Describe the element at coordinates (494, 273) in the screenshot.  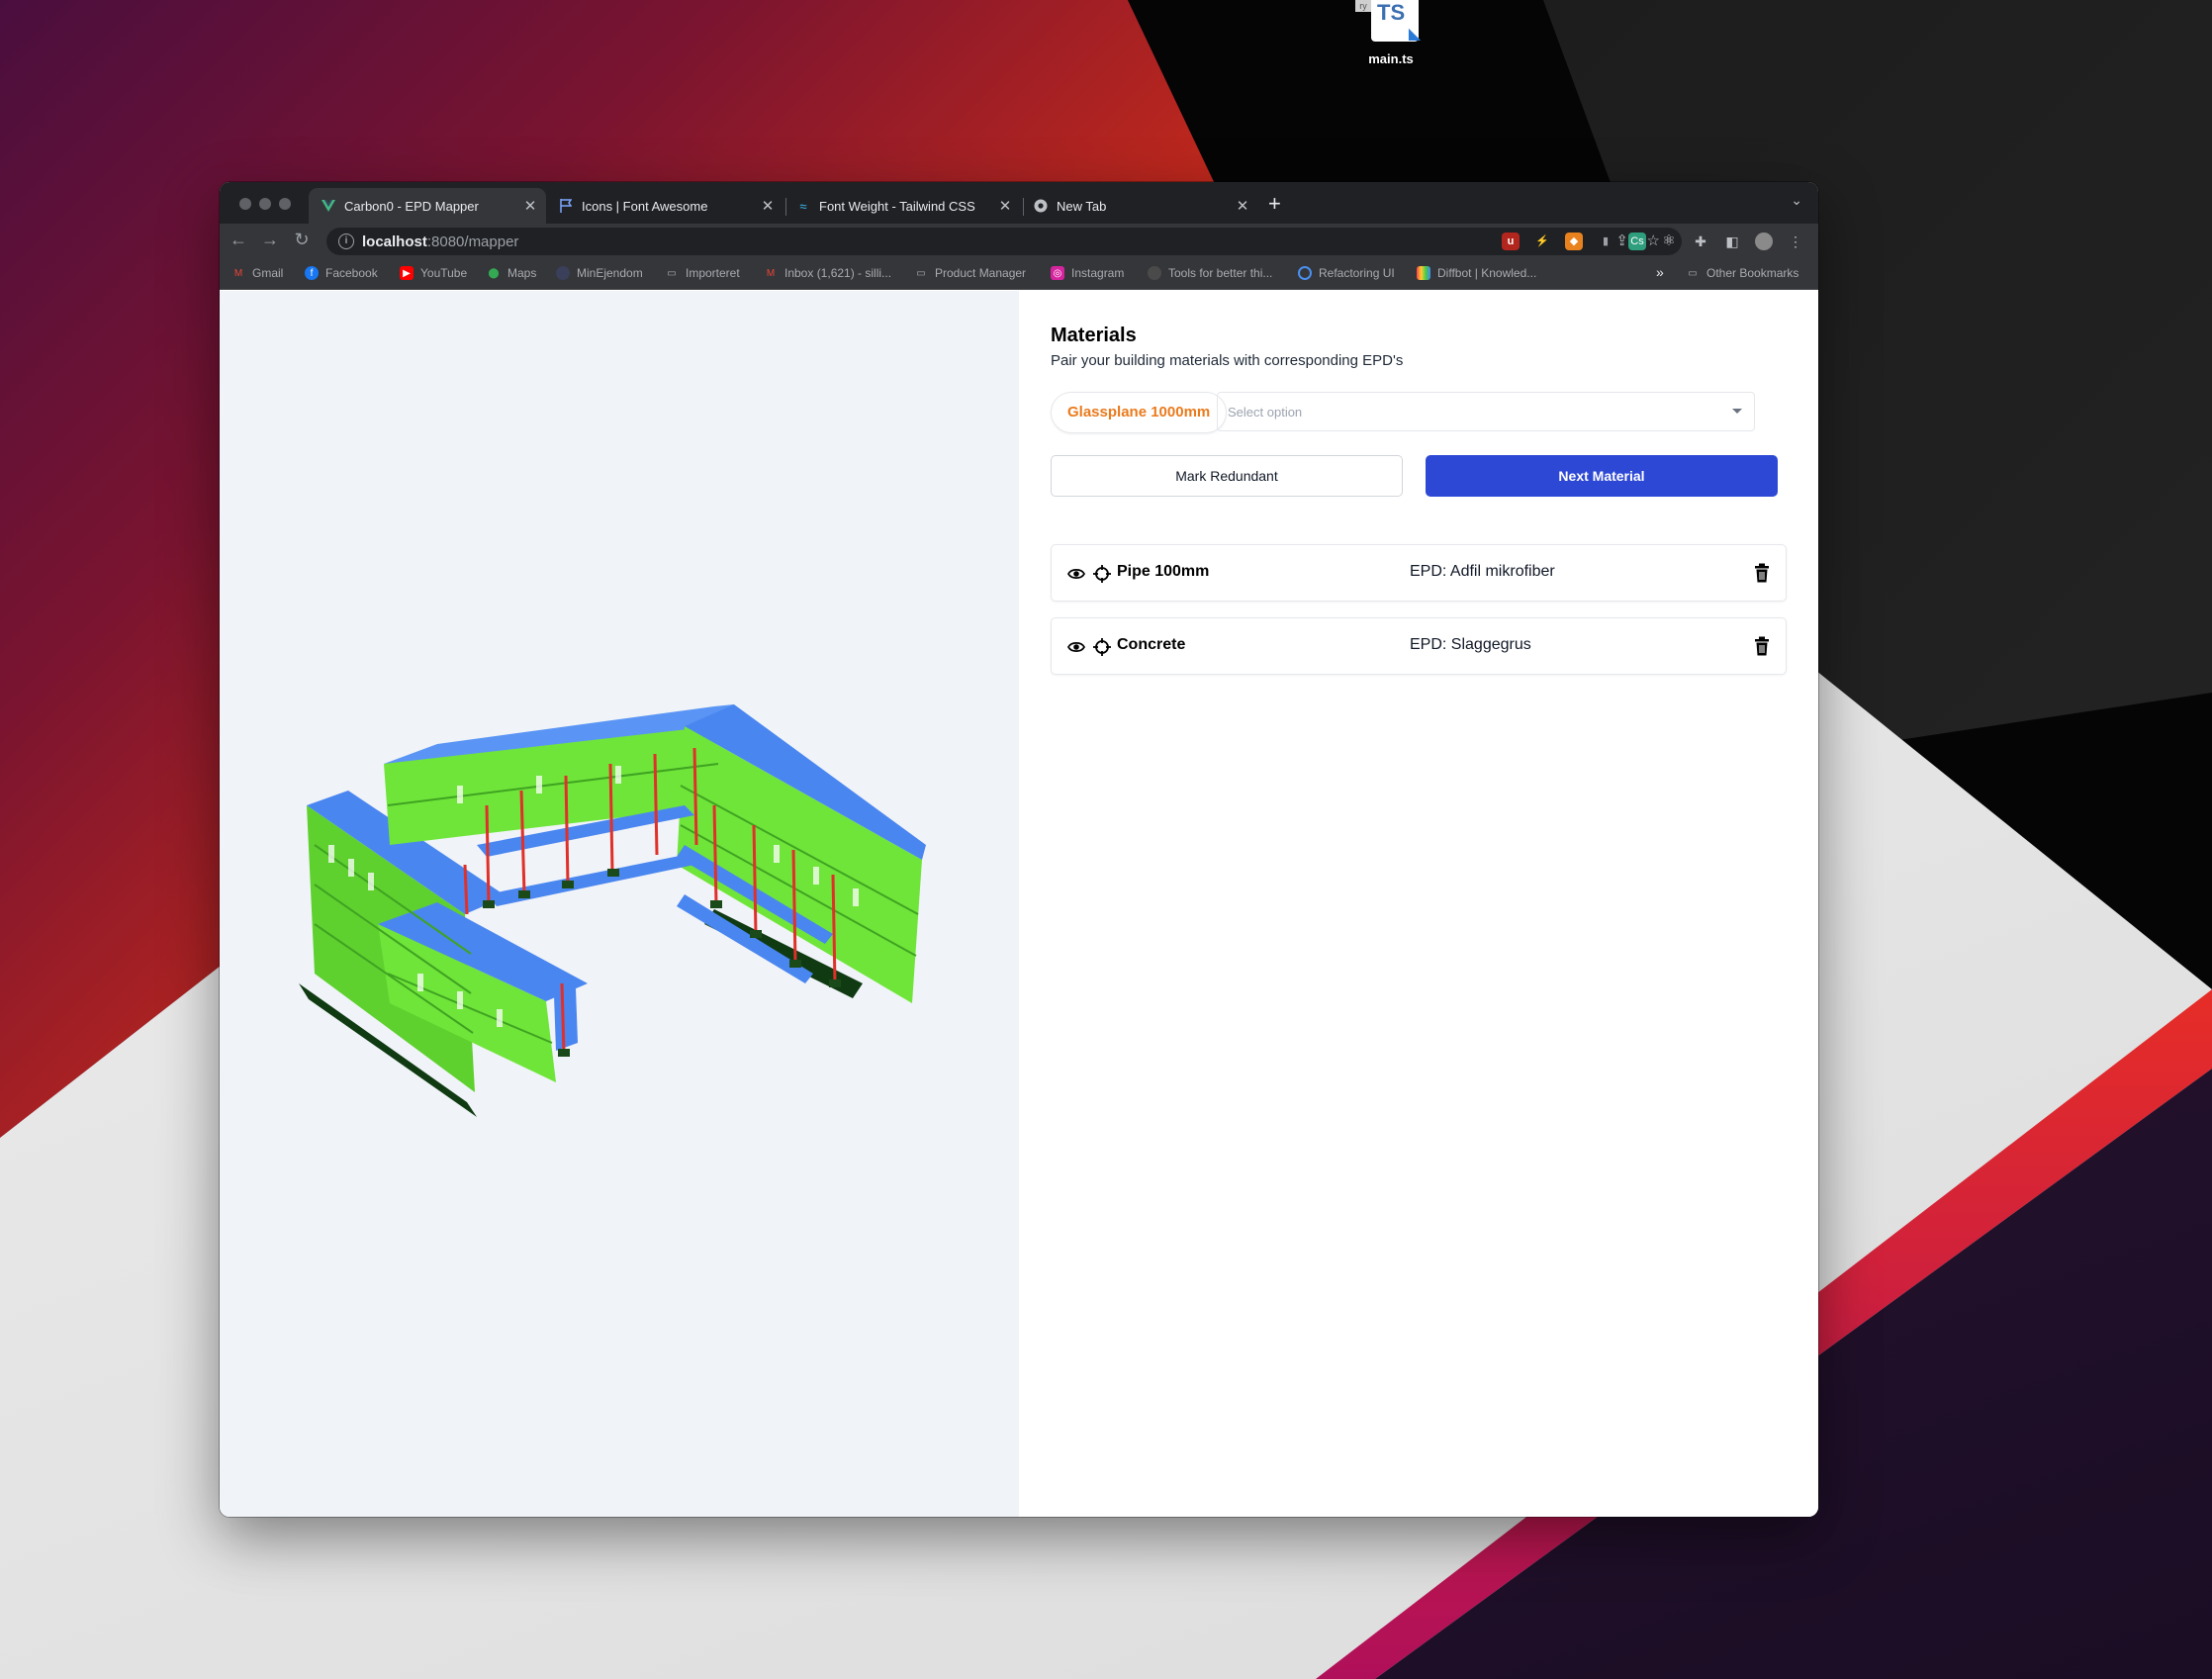
I see `maps-pin-icon: ⬤` at that location.